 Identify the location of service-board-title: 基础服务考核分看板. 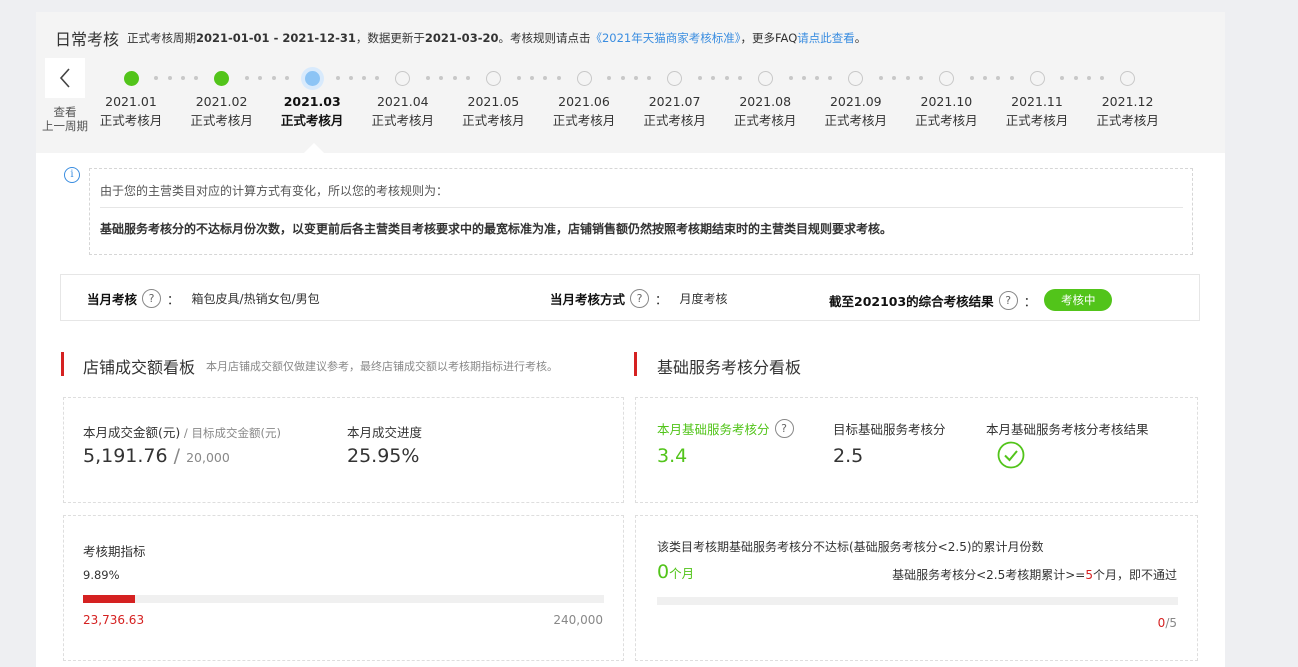
(729, 367).